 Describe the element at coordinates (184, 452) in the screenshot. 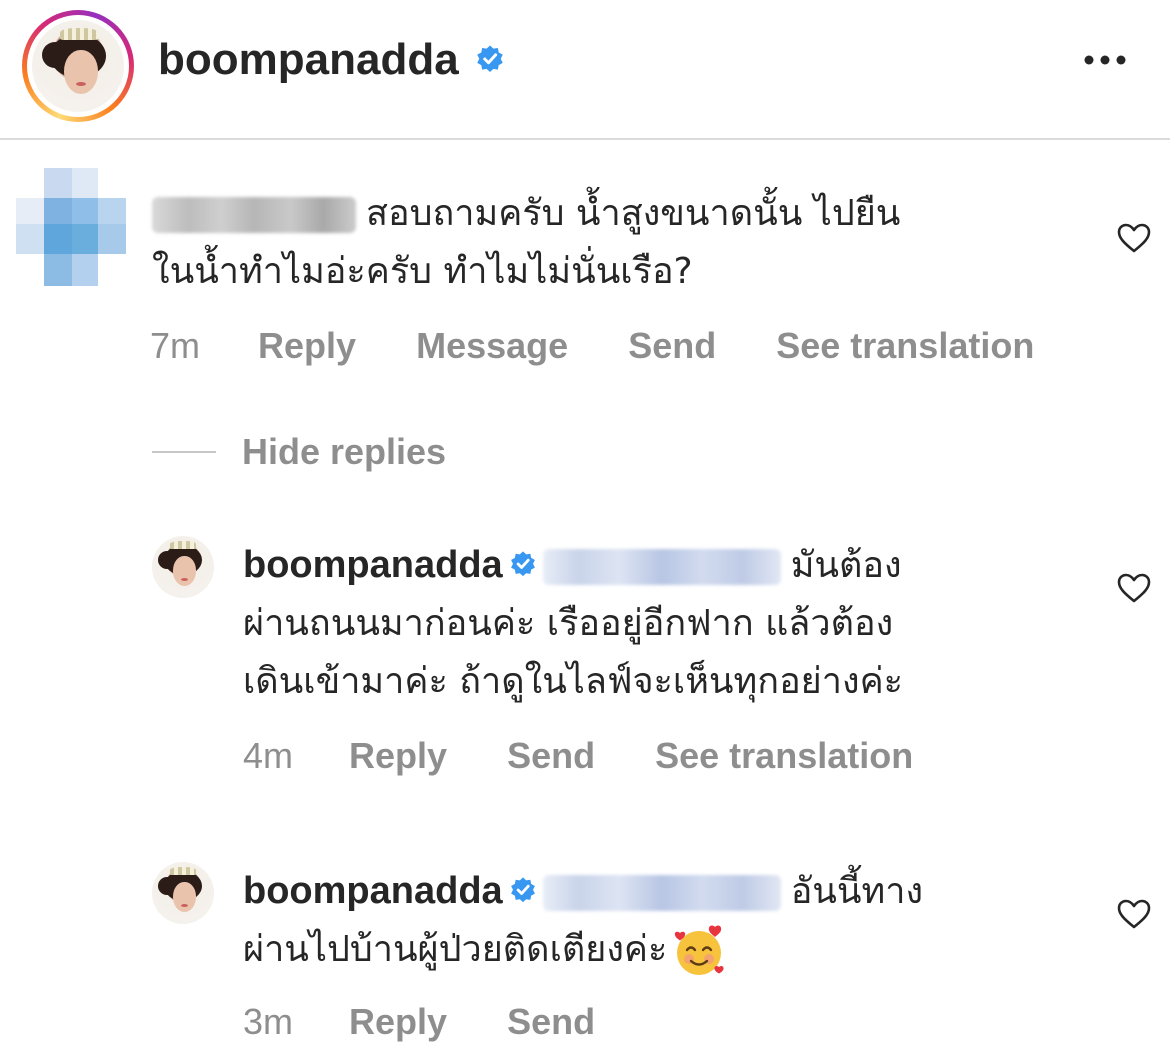

I see `hide-replies-line` at that location.